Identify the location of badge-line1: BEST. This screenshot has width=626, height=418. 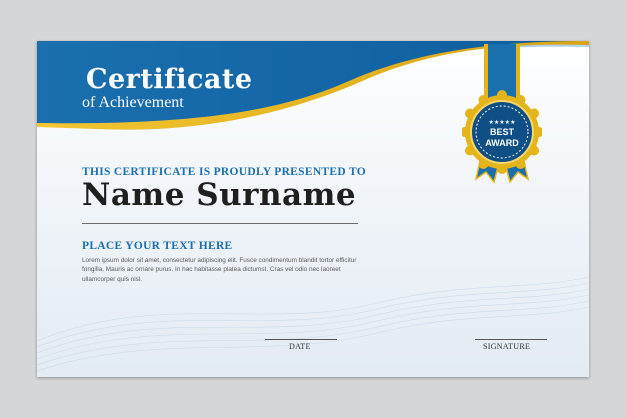
(502, 132).